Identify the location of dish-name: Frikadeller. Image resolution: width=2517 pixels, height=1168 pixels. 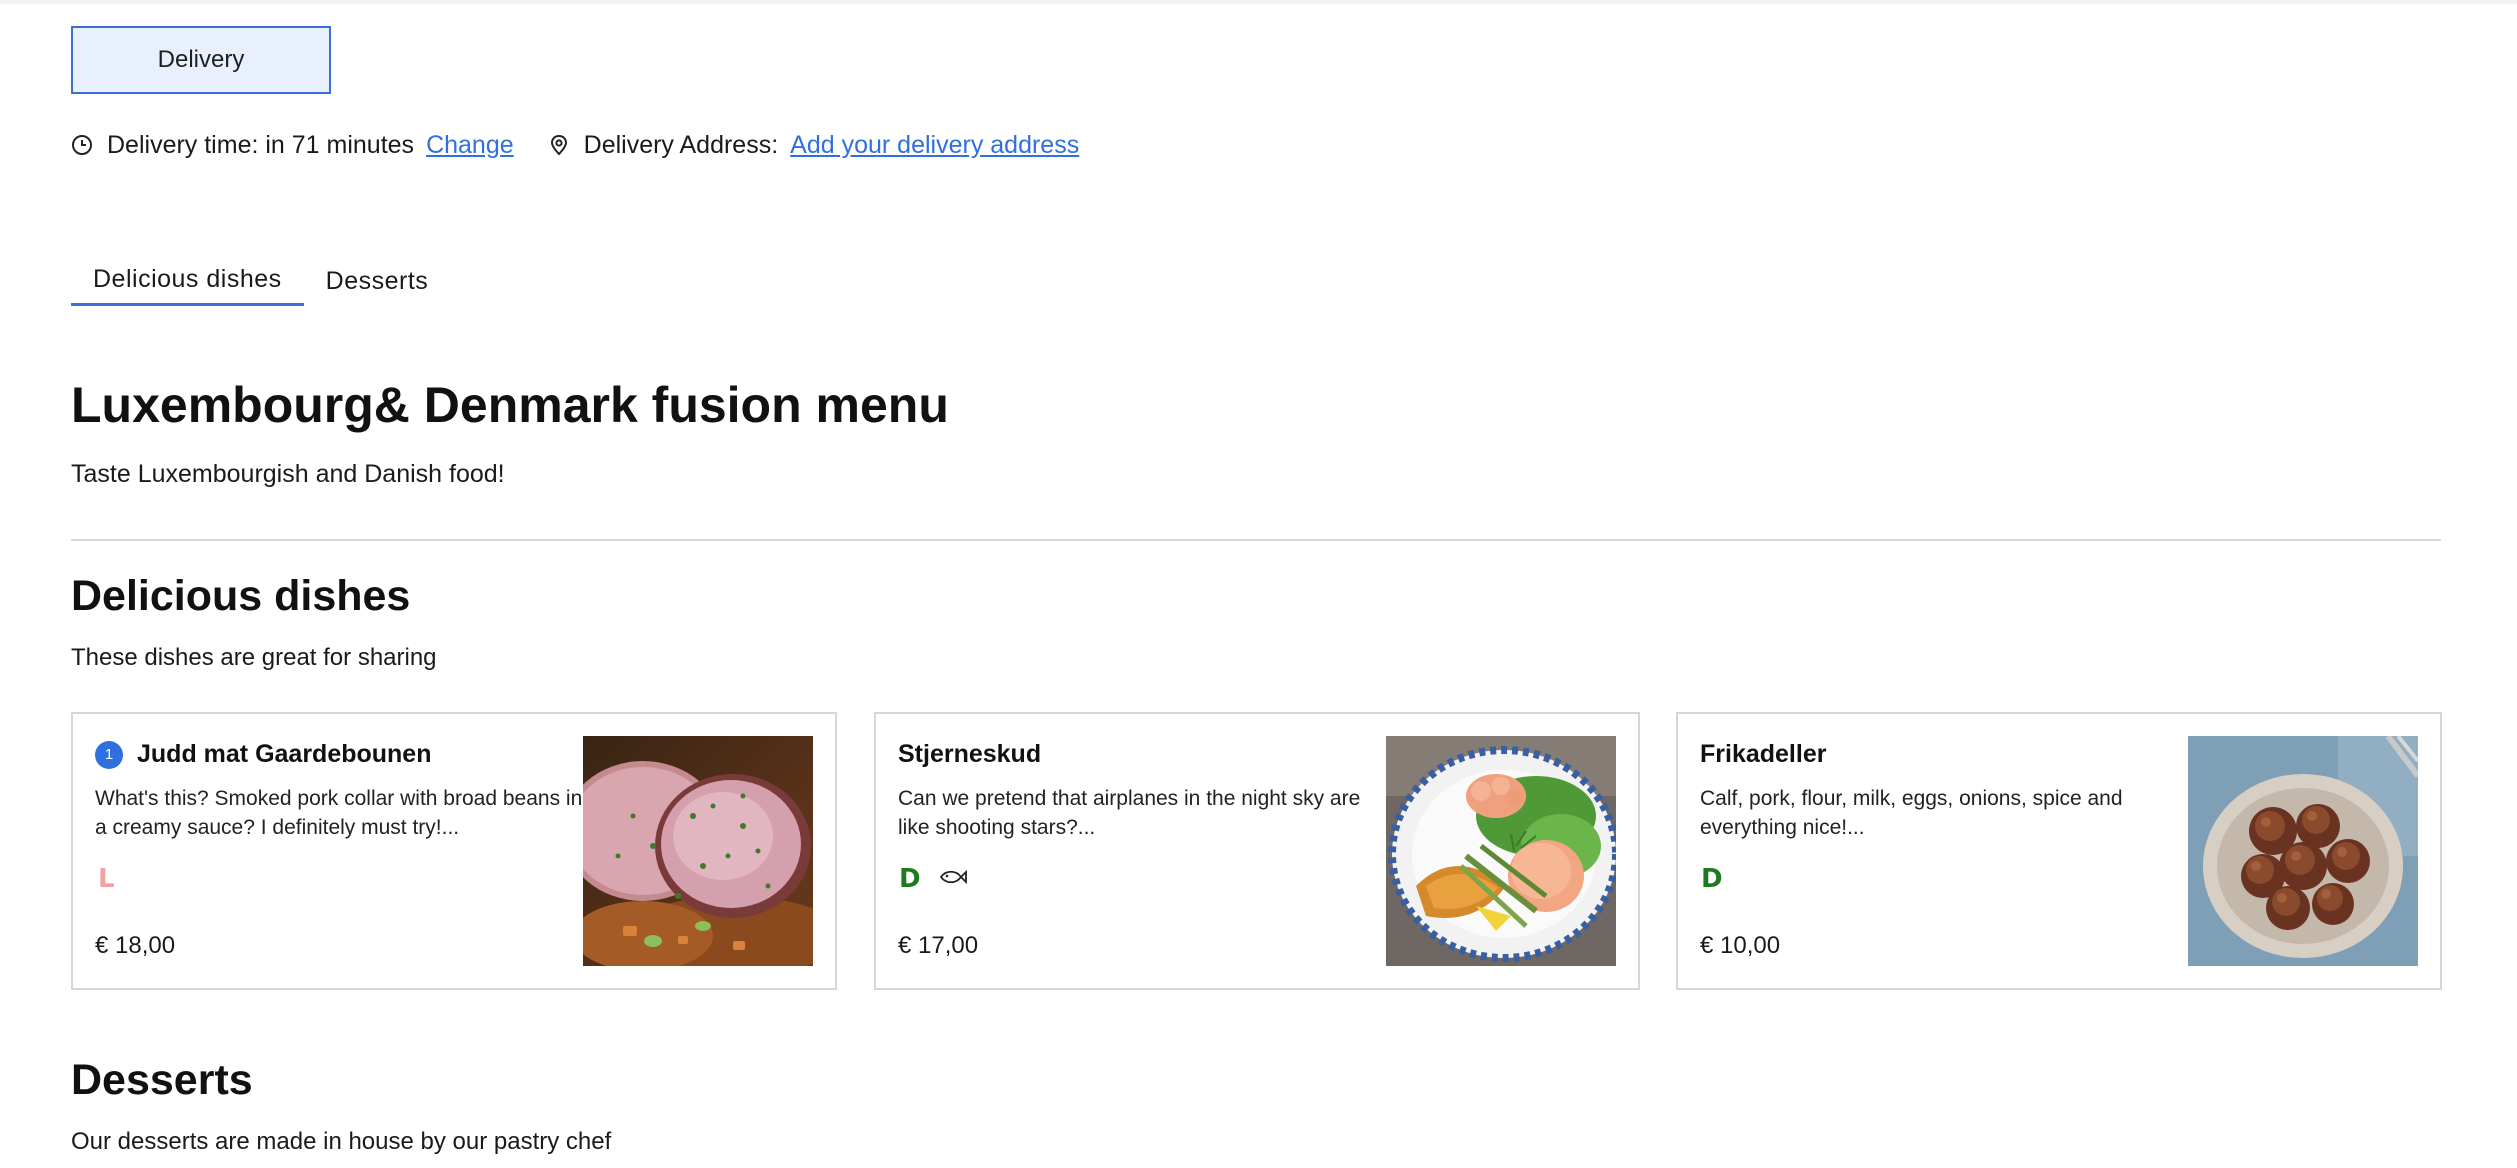
(1763, 754).